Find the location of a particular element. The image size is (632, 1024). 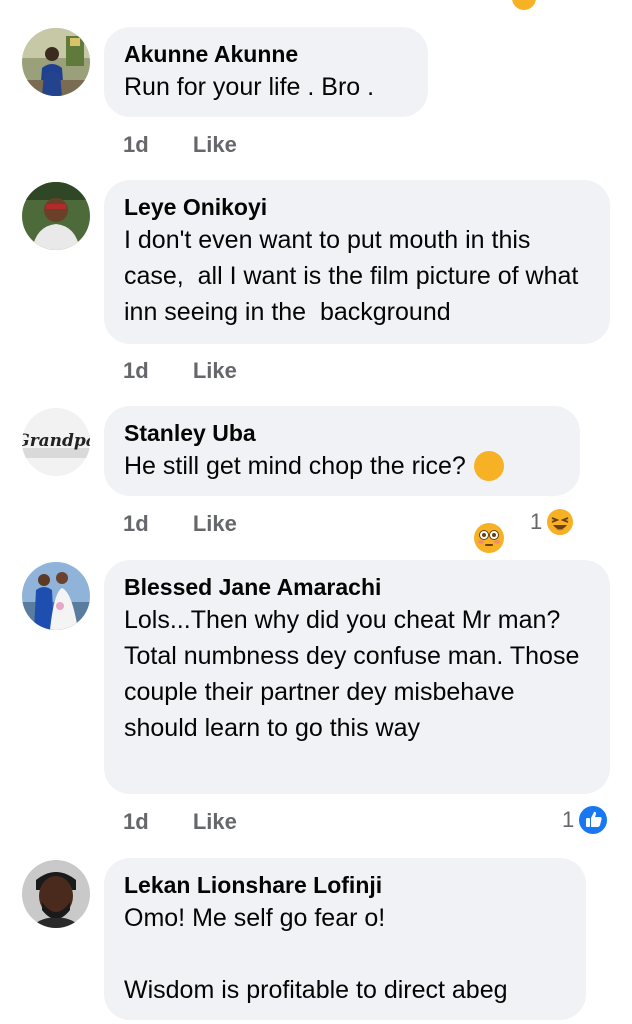

comment-text: He still get mind chop the rice? is located at coordinates (342, 500).